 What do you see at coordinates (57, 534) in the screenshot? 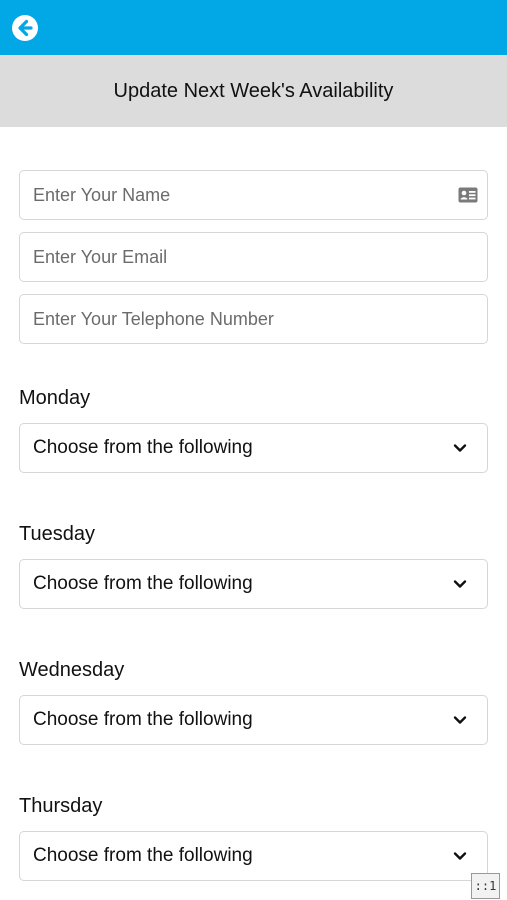
I see `tuesday-label: Tuesday` at bounding box center [57, 534].